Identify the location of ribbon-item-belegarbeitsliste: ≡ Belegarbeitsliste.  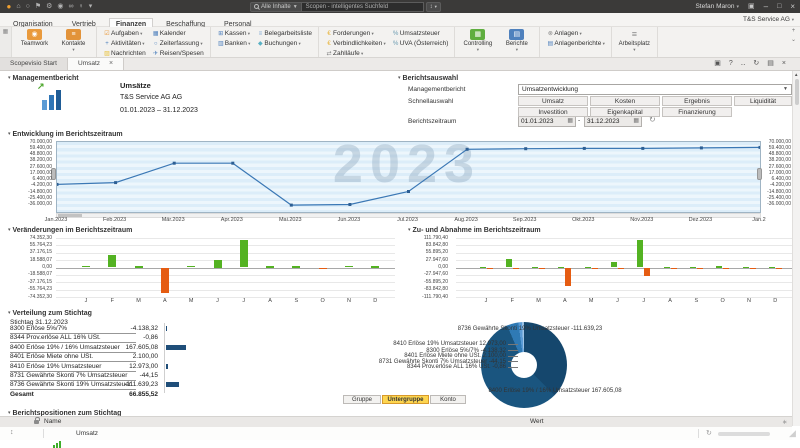
(284, 34).